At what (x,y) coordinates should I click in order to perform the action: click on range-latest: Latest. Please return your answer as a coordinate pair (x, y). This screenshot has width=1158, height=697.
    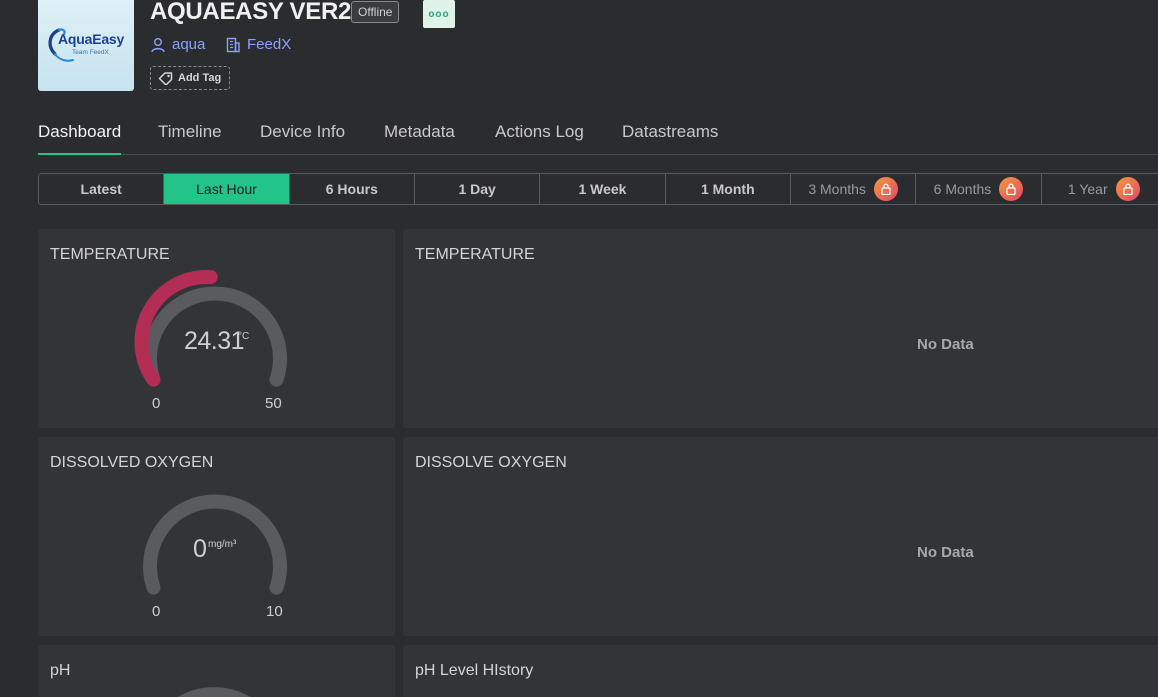
    Looking at the image, I should click on (102, 189).